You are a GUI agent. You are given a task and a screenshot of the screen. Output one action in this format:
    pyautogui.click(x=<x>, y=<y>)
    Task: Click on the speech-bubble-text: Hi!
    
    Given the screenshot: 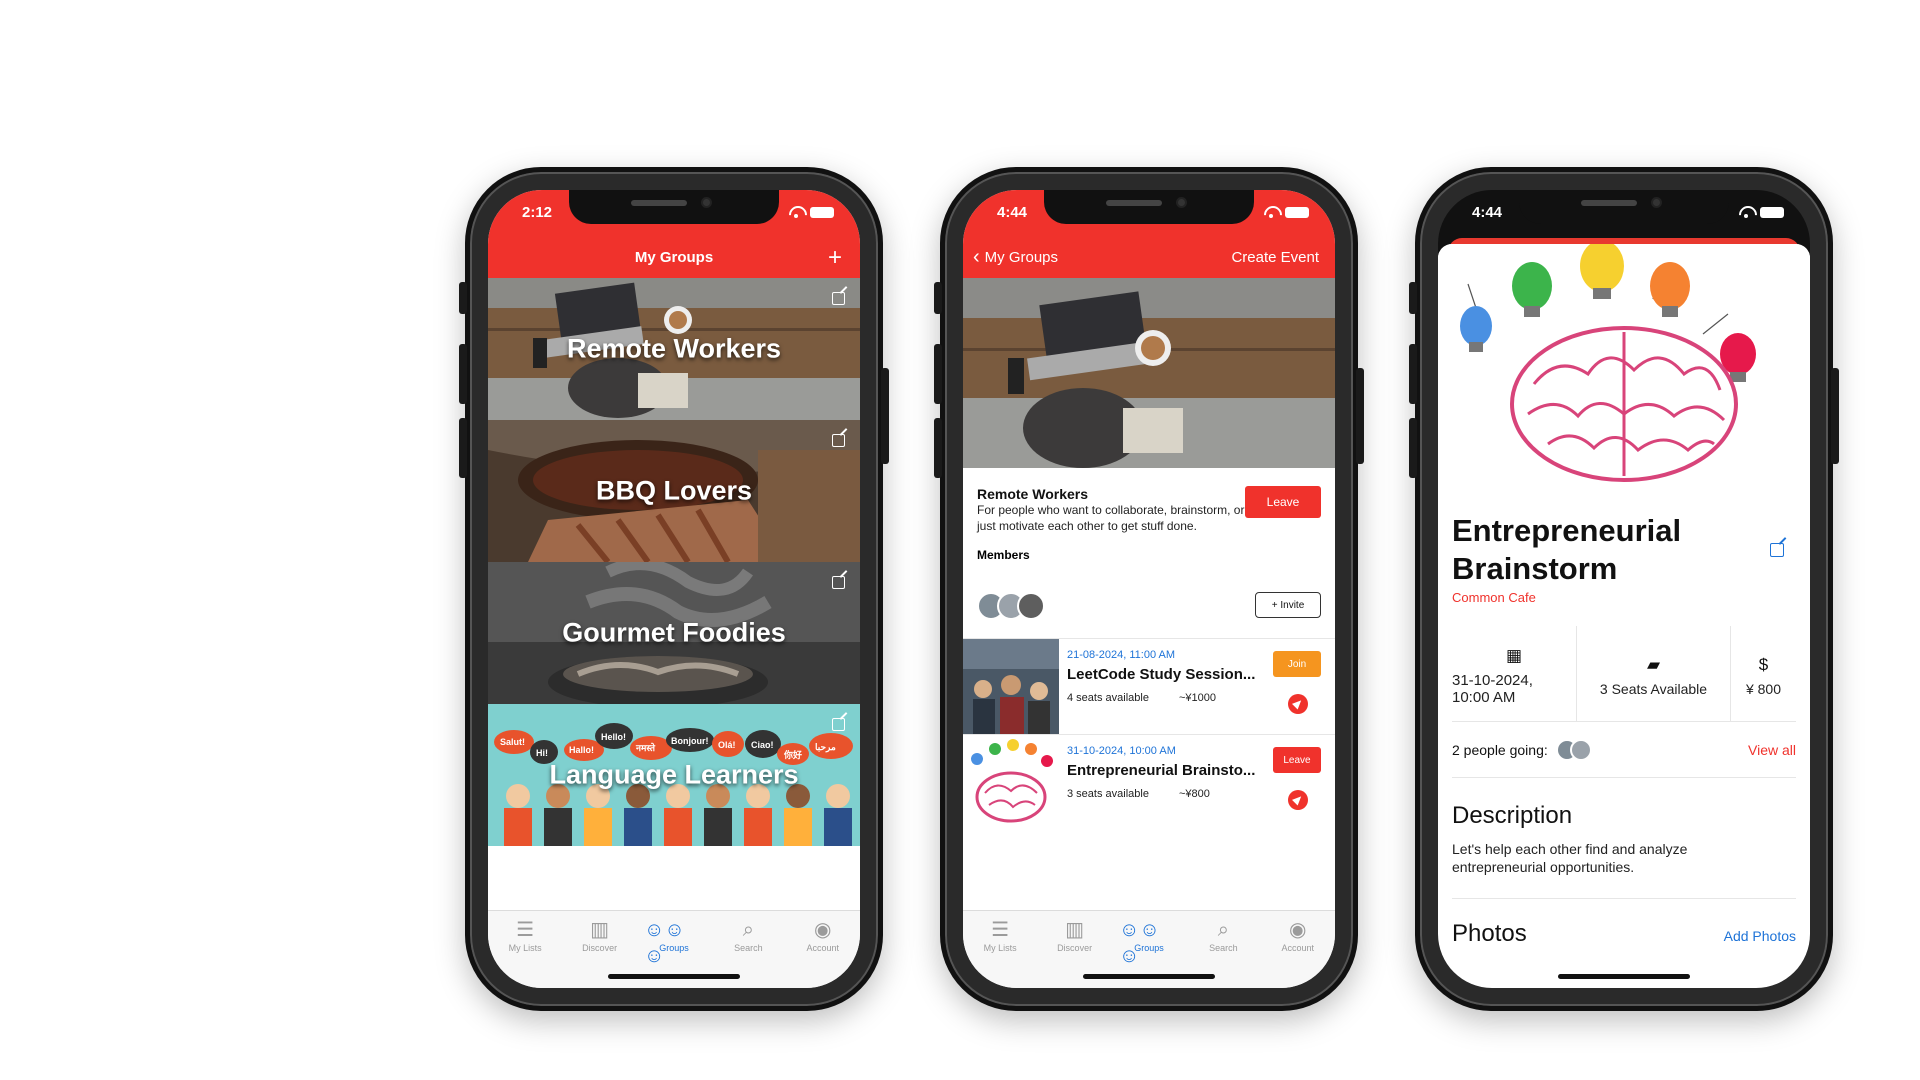 What is the action you would take?
    pyautogui.click(x=542, y=753)
    